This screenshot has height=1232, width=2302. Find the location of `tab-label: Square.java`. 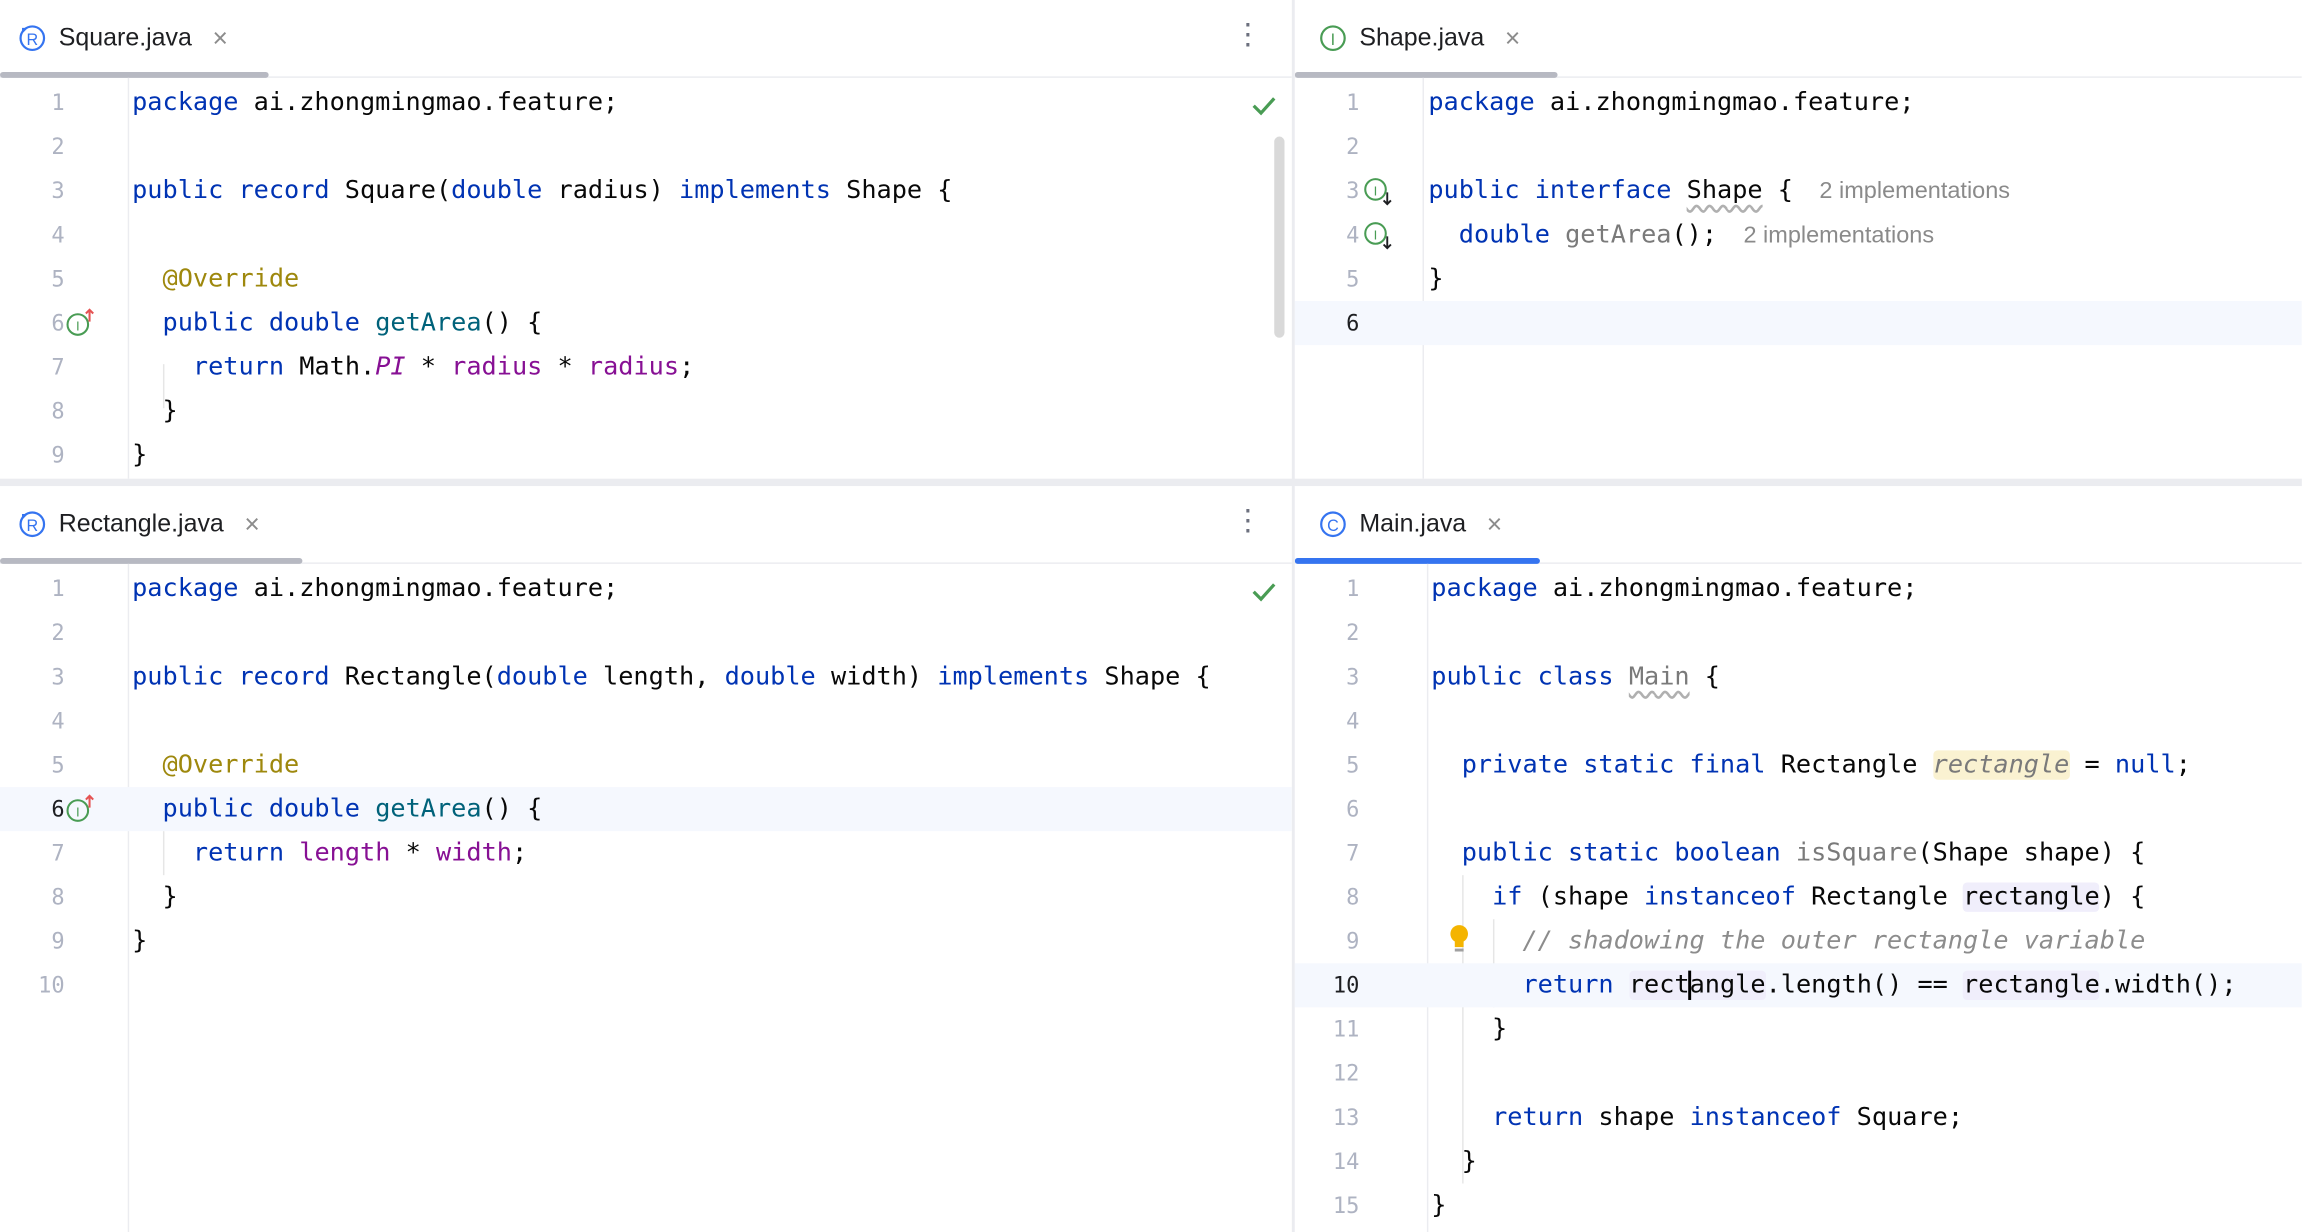

tab-label: Square.java is located at coordinates (125, 37).